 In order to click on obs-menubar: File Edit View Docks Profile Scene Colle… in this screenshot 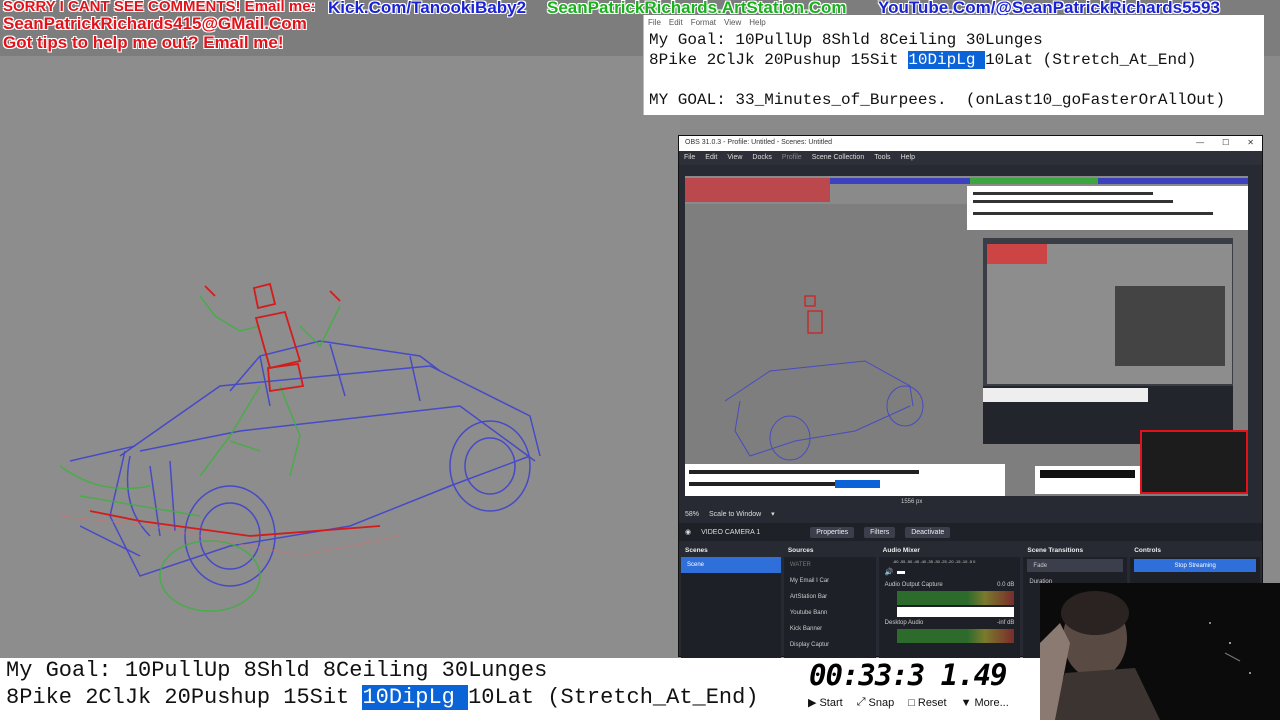, I will do `click(970, 158)`.